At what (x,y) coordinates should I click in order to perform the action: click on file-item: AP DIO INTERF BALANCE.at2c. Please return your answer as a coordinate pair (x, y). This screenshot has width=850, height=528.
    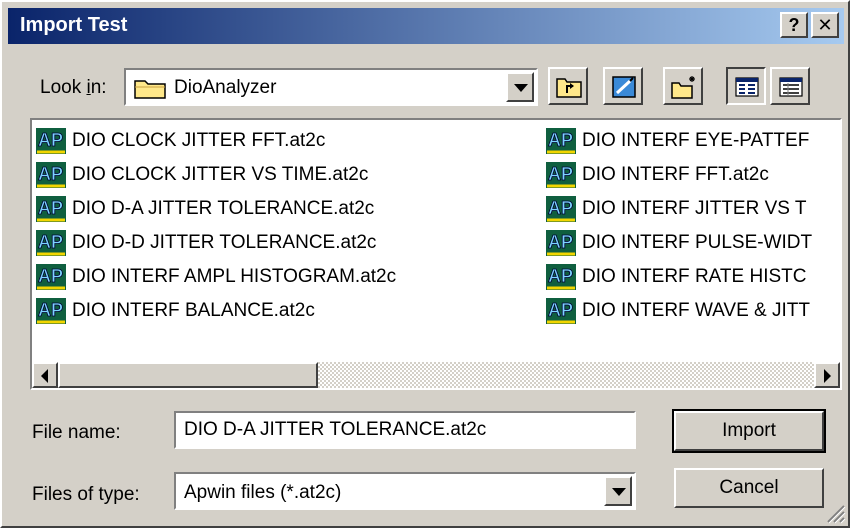
    Looking at the image, I should click on (289, 311).